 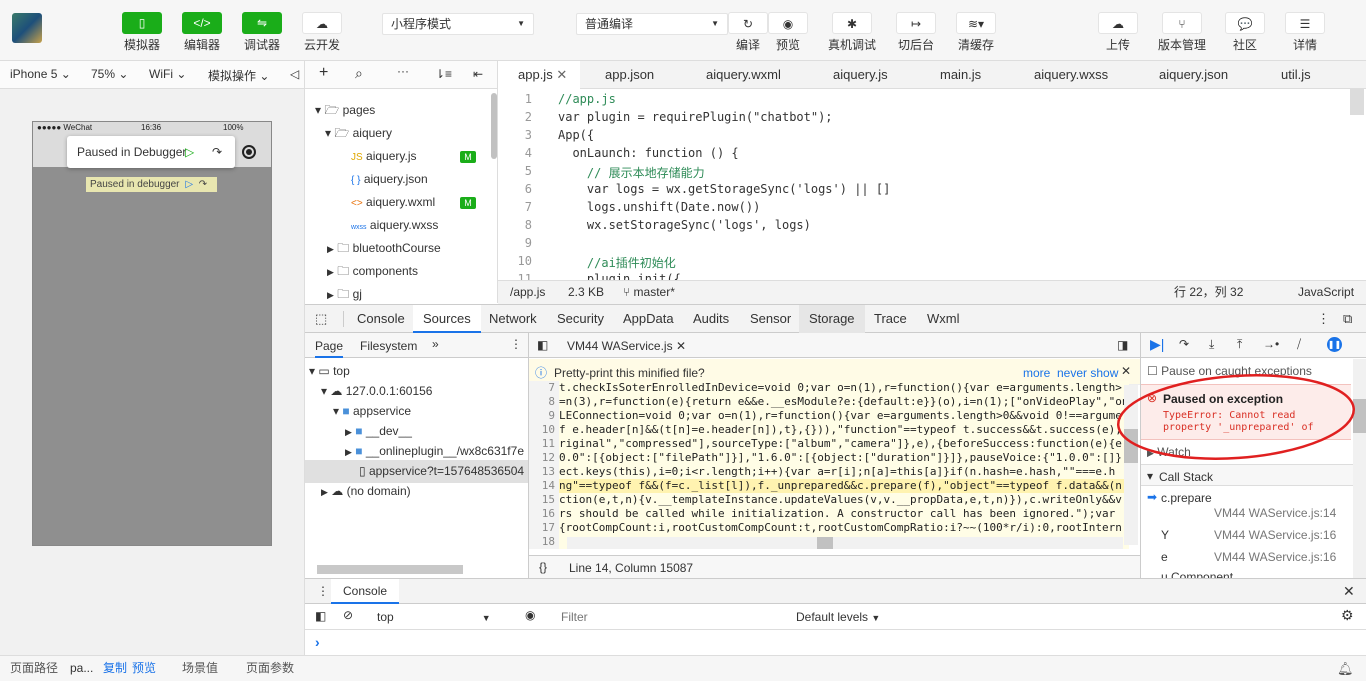 I want to click on tab-security: Security, so click(x=580, y=319).